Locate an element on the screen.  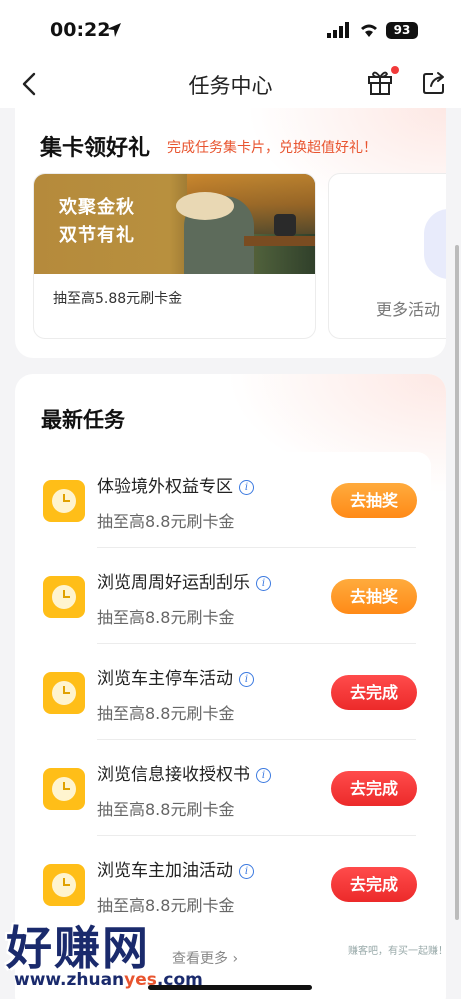
promo-line-2: 双节有礼 is located at coordinates (97, 235).